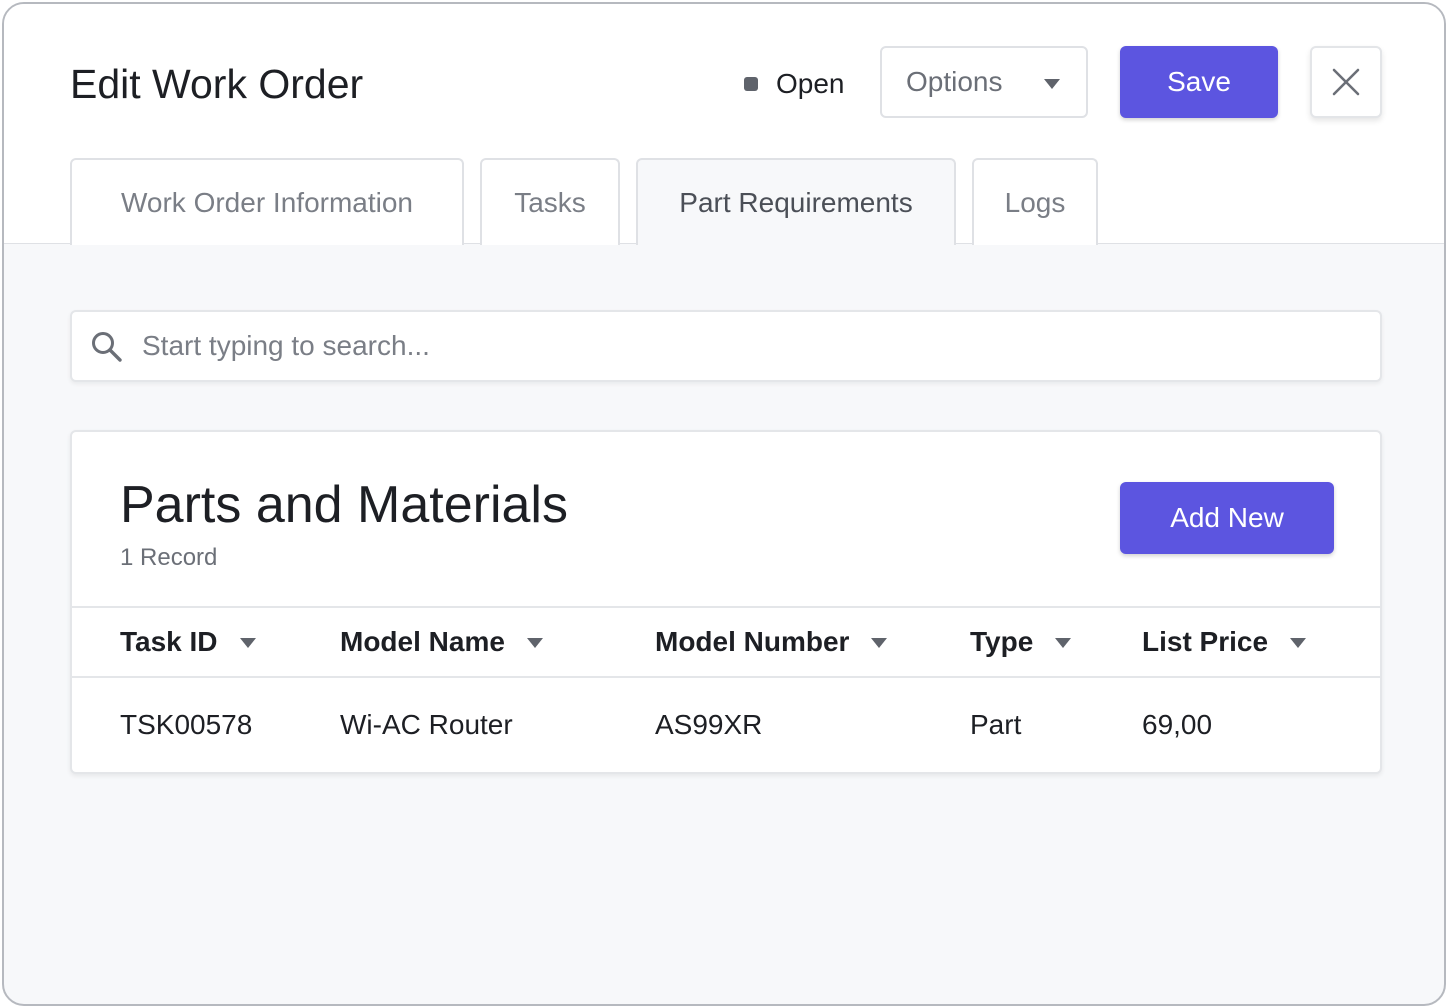 Image resolution: width=1448 pixels, height=1008 pixels. Describe the element at coordinates (169, 641) in the screenshot. I see `column-header-label: Task ID` at that location.